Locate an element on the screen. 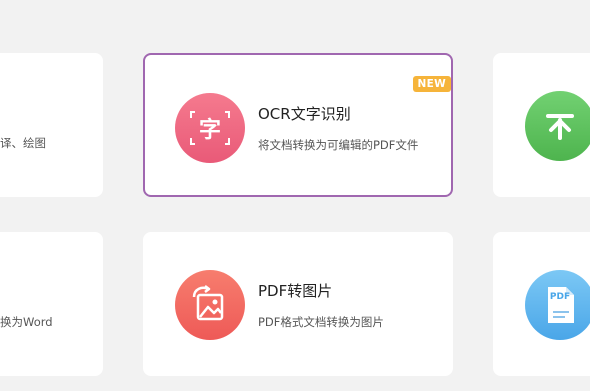 This screenshot has width=590, height=391. tool-card-desc: 换为Word is located at coordinates (26, 322).